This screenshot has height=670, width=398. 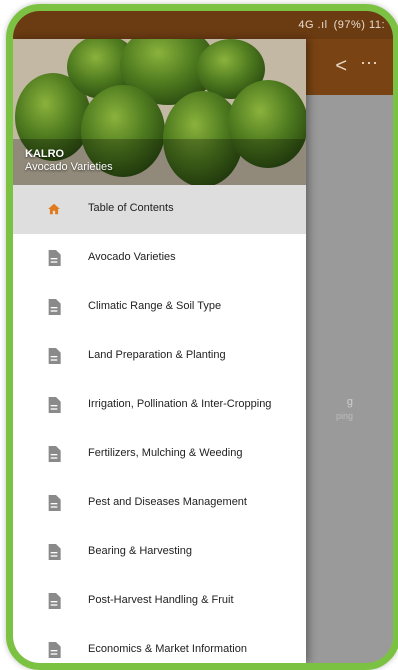 I want to click on signal-indicator: 4G .ıl, so click(x=313, y=25).